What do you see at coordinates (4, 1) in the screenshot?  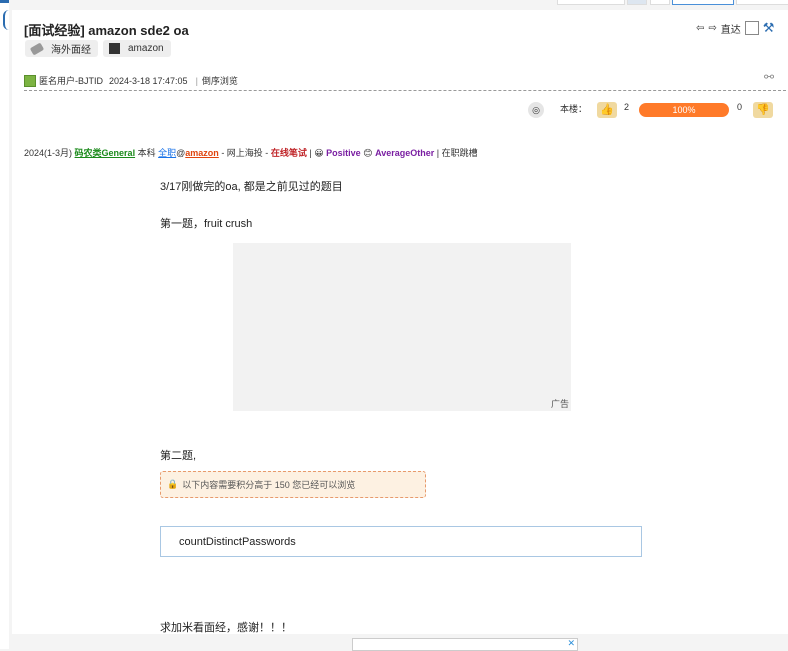 I see `active-indicator` at bounding box center [4, 1].